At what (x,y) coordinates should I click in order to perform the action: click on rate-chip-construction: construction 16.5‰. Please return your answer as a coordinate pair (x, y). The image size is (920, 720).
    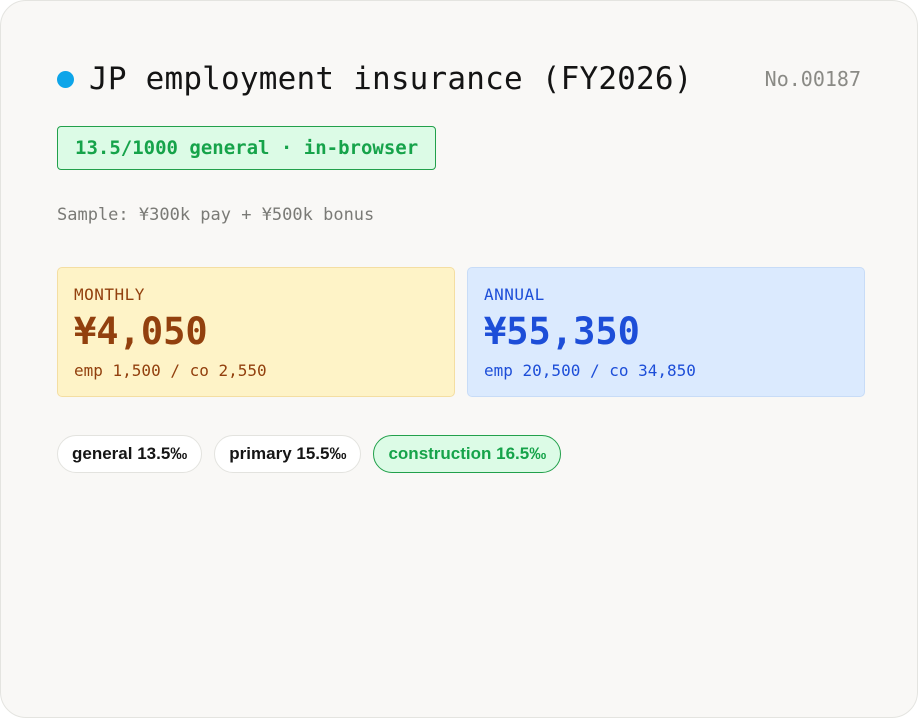
    Looking at the image, I should click on (467, 454).